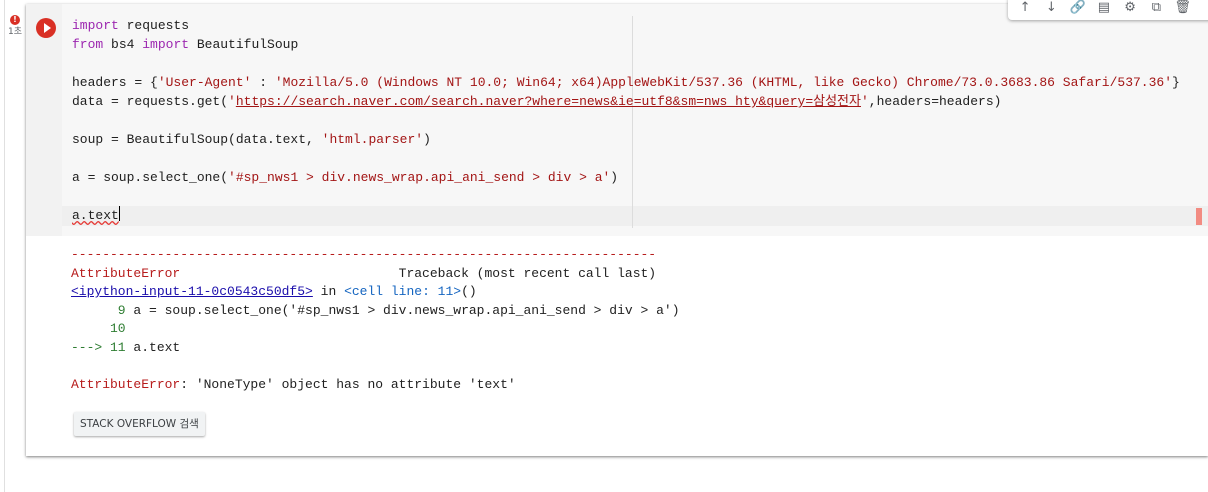 This screenshot has width=1208, height=492. I want to click on code-token: headers = {, so click(115, 82).